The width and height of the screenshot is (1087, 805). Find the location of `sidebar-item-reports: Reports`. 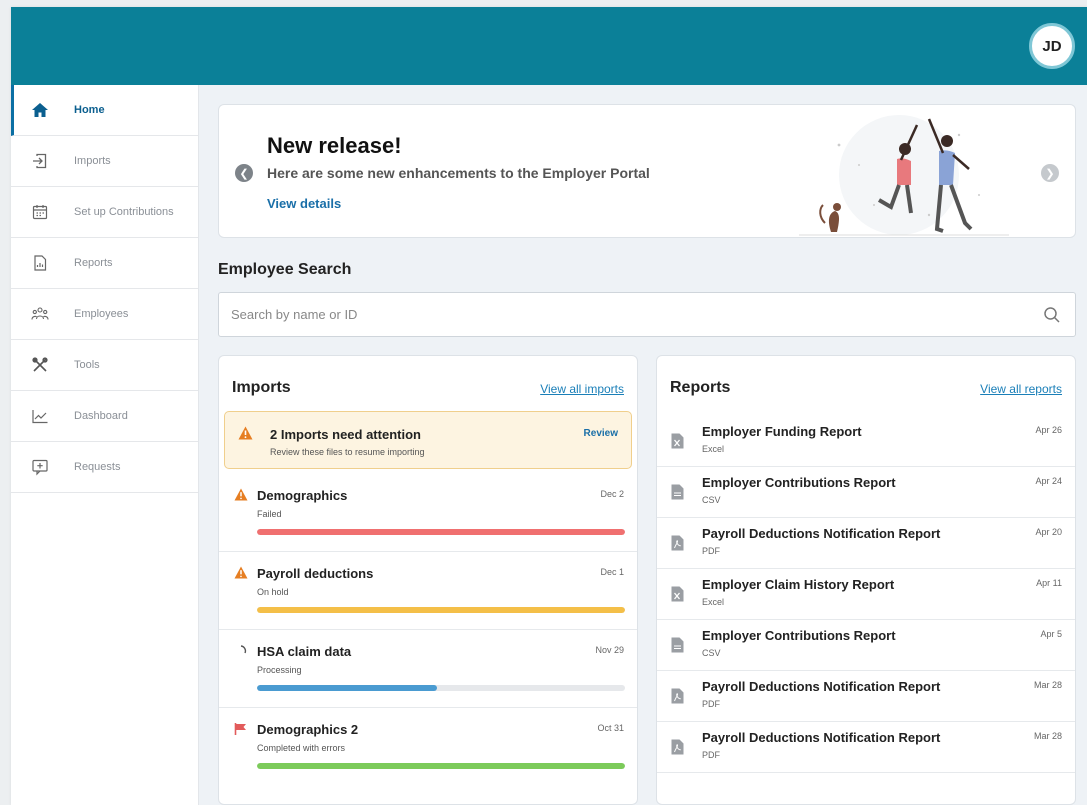

sidebar-item-reports: Reports is located at coordinates (104, 263).